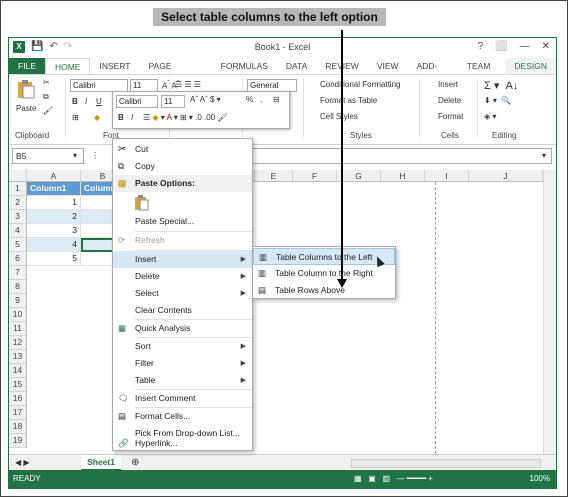 The height and width of the screenshot is (497, 568). I want to click on menu-item-filter: Filter ▶, so click(182, 363).